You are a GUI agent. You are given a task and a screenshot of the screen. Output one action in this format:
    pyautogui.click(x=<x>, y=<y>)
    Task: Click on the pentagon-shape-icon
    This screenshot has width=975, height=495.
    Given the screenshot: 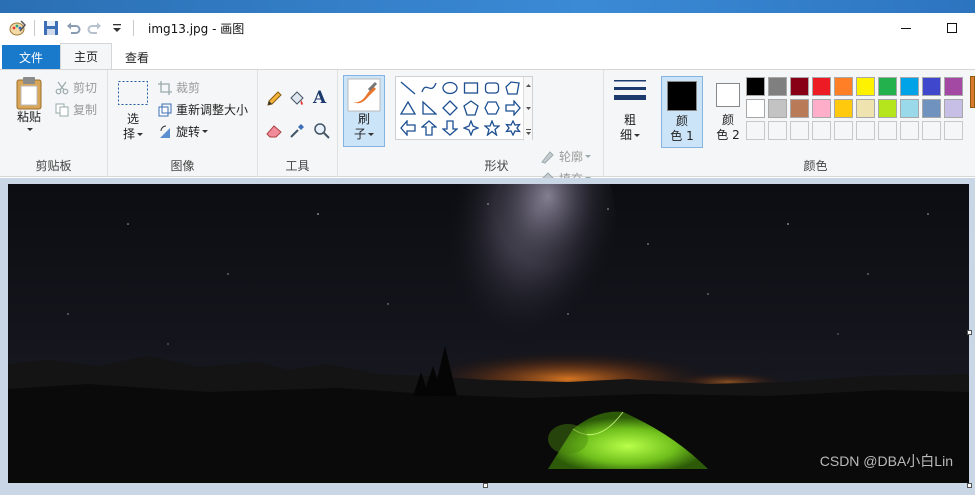 What is the action you would take?
    pyautogui.click(x=471, y=108)
    